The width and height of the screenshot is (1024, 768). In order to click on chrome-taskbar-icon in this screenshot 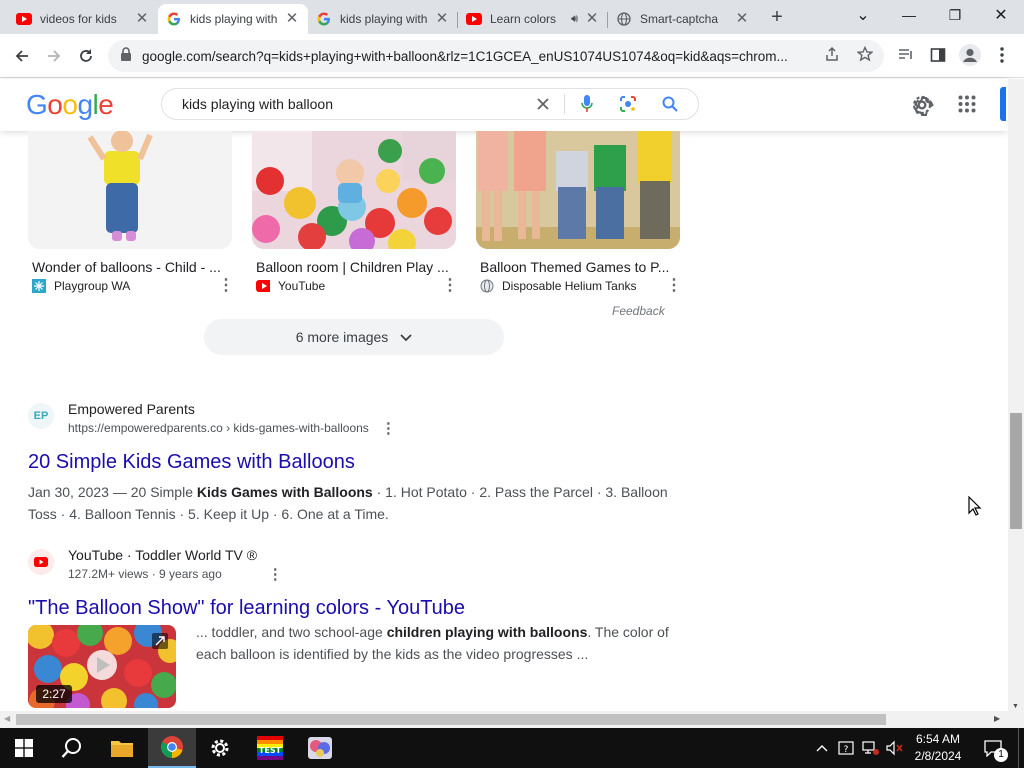, I will do `click(172, 748)`.